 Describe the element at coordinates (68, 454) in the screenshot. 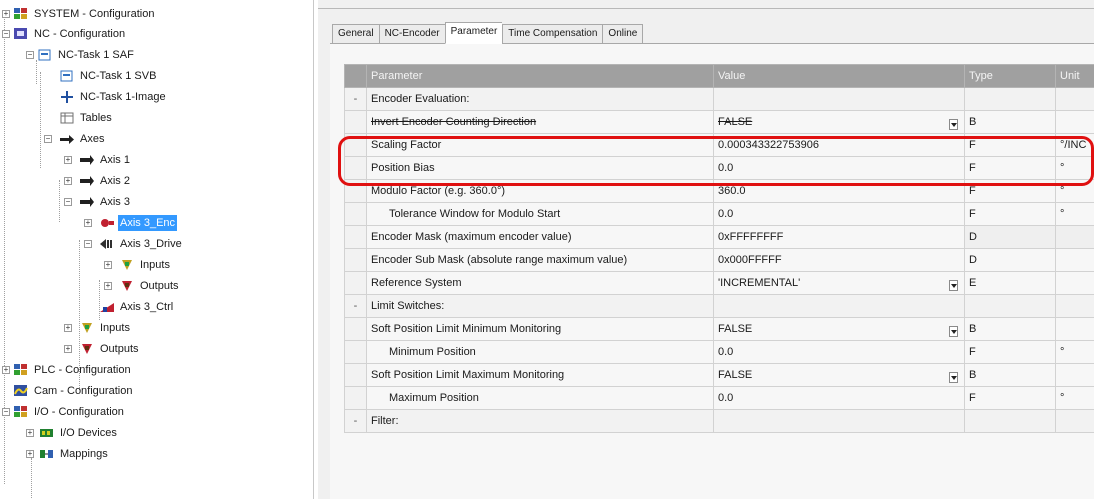

I see `tree-item-mappings: + Mappings` at that location.